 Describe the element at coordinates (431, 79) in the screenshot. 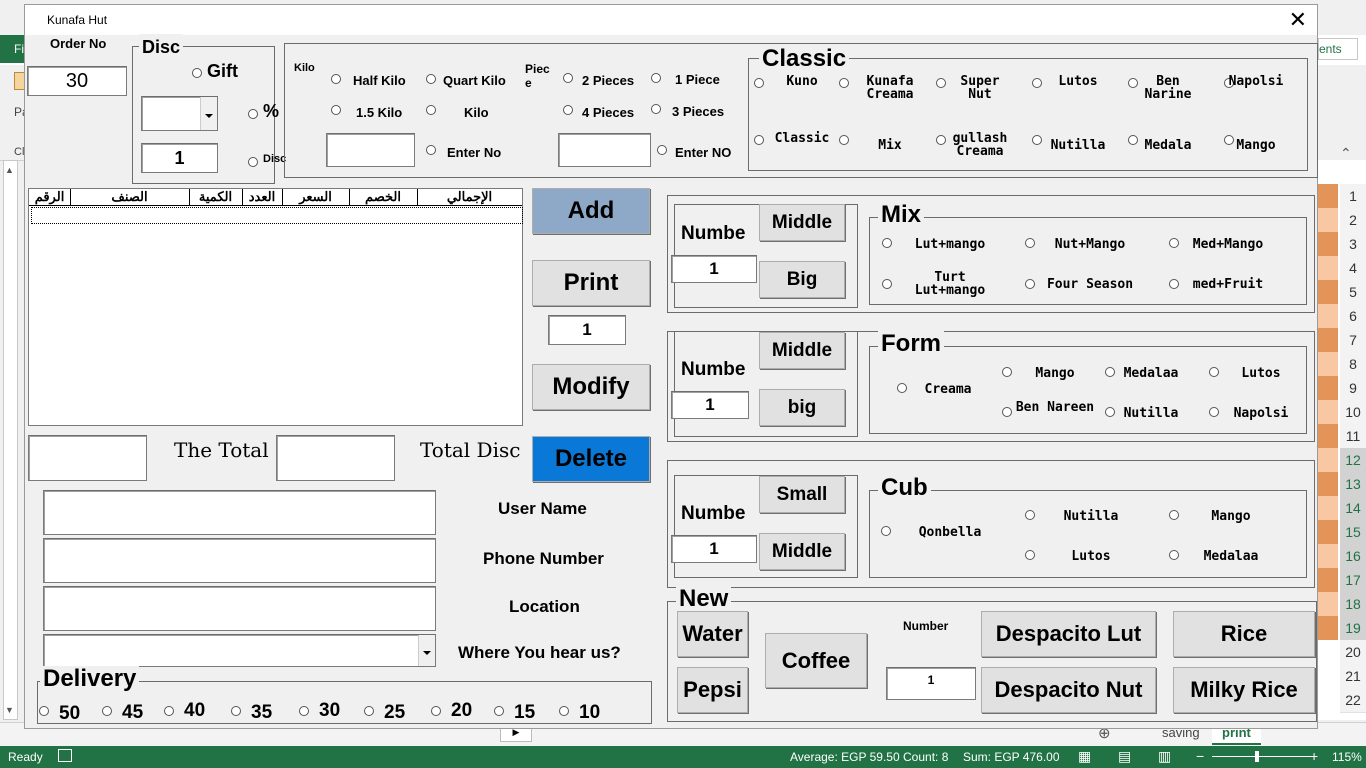

I see `quart-kilo-radio` at that location.